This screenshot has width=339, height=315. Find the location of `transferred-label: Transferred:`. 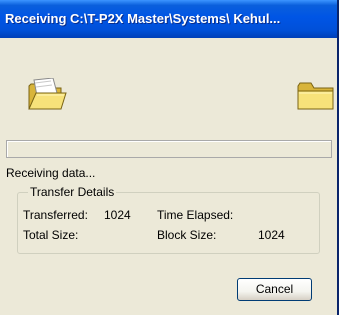

transferred-label: Transferred: is located at coordinates (55, 215).